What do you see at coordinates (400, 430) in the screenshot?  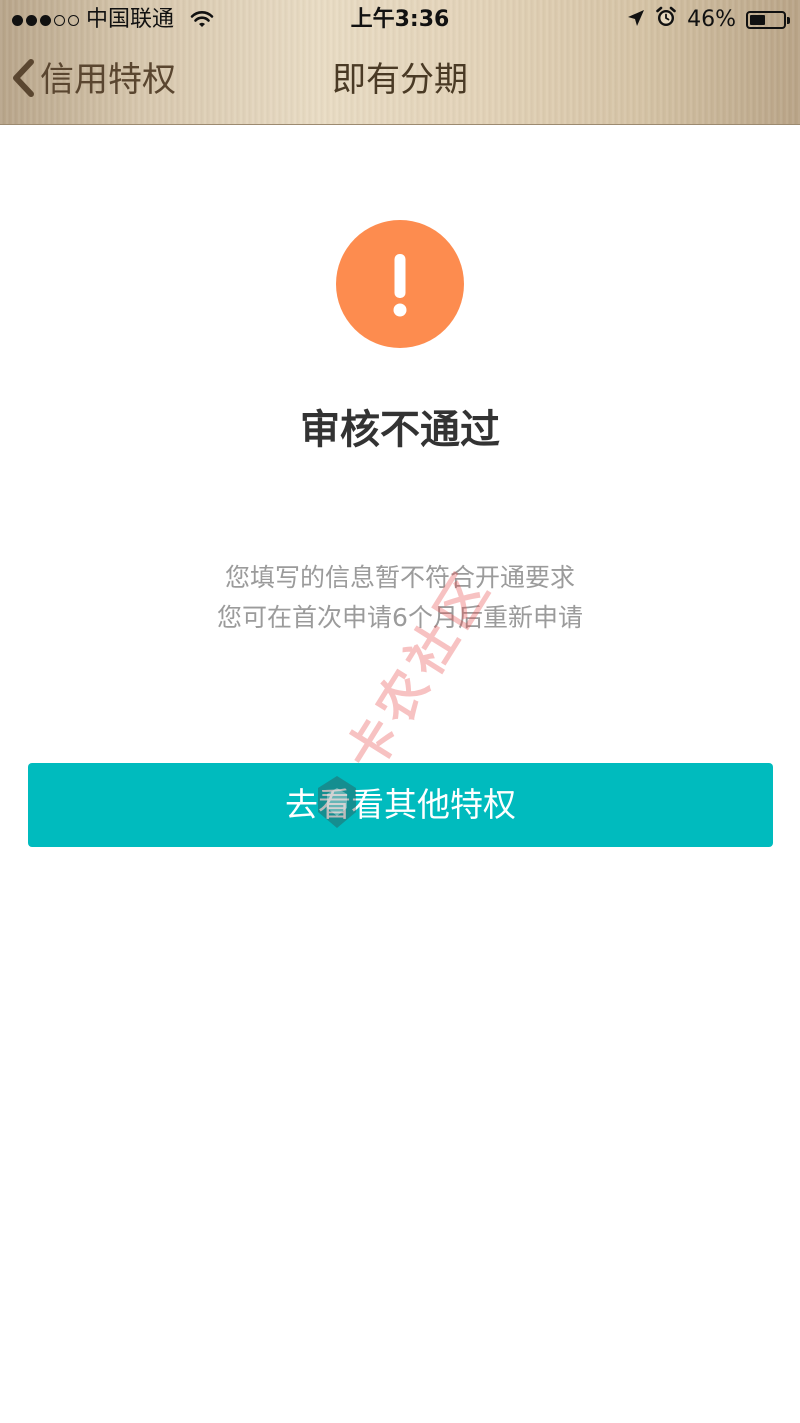 I see `result-title: 审核不通过` at bounding box center [400, 430].